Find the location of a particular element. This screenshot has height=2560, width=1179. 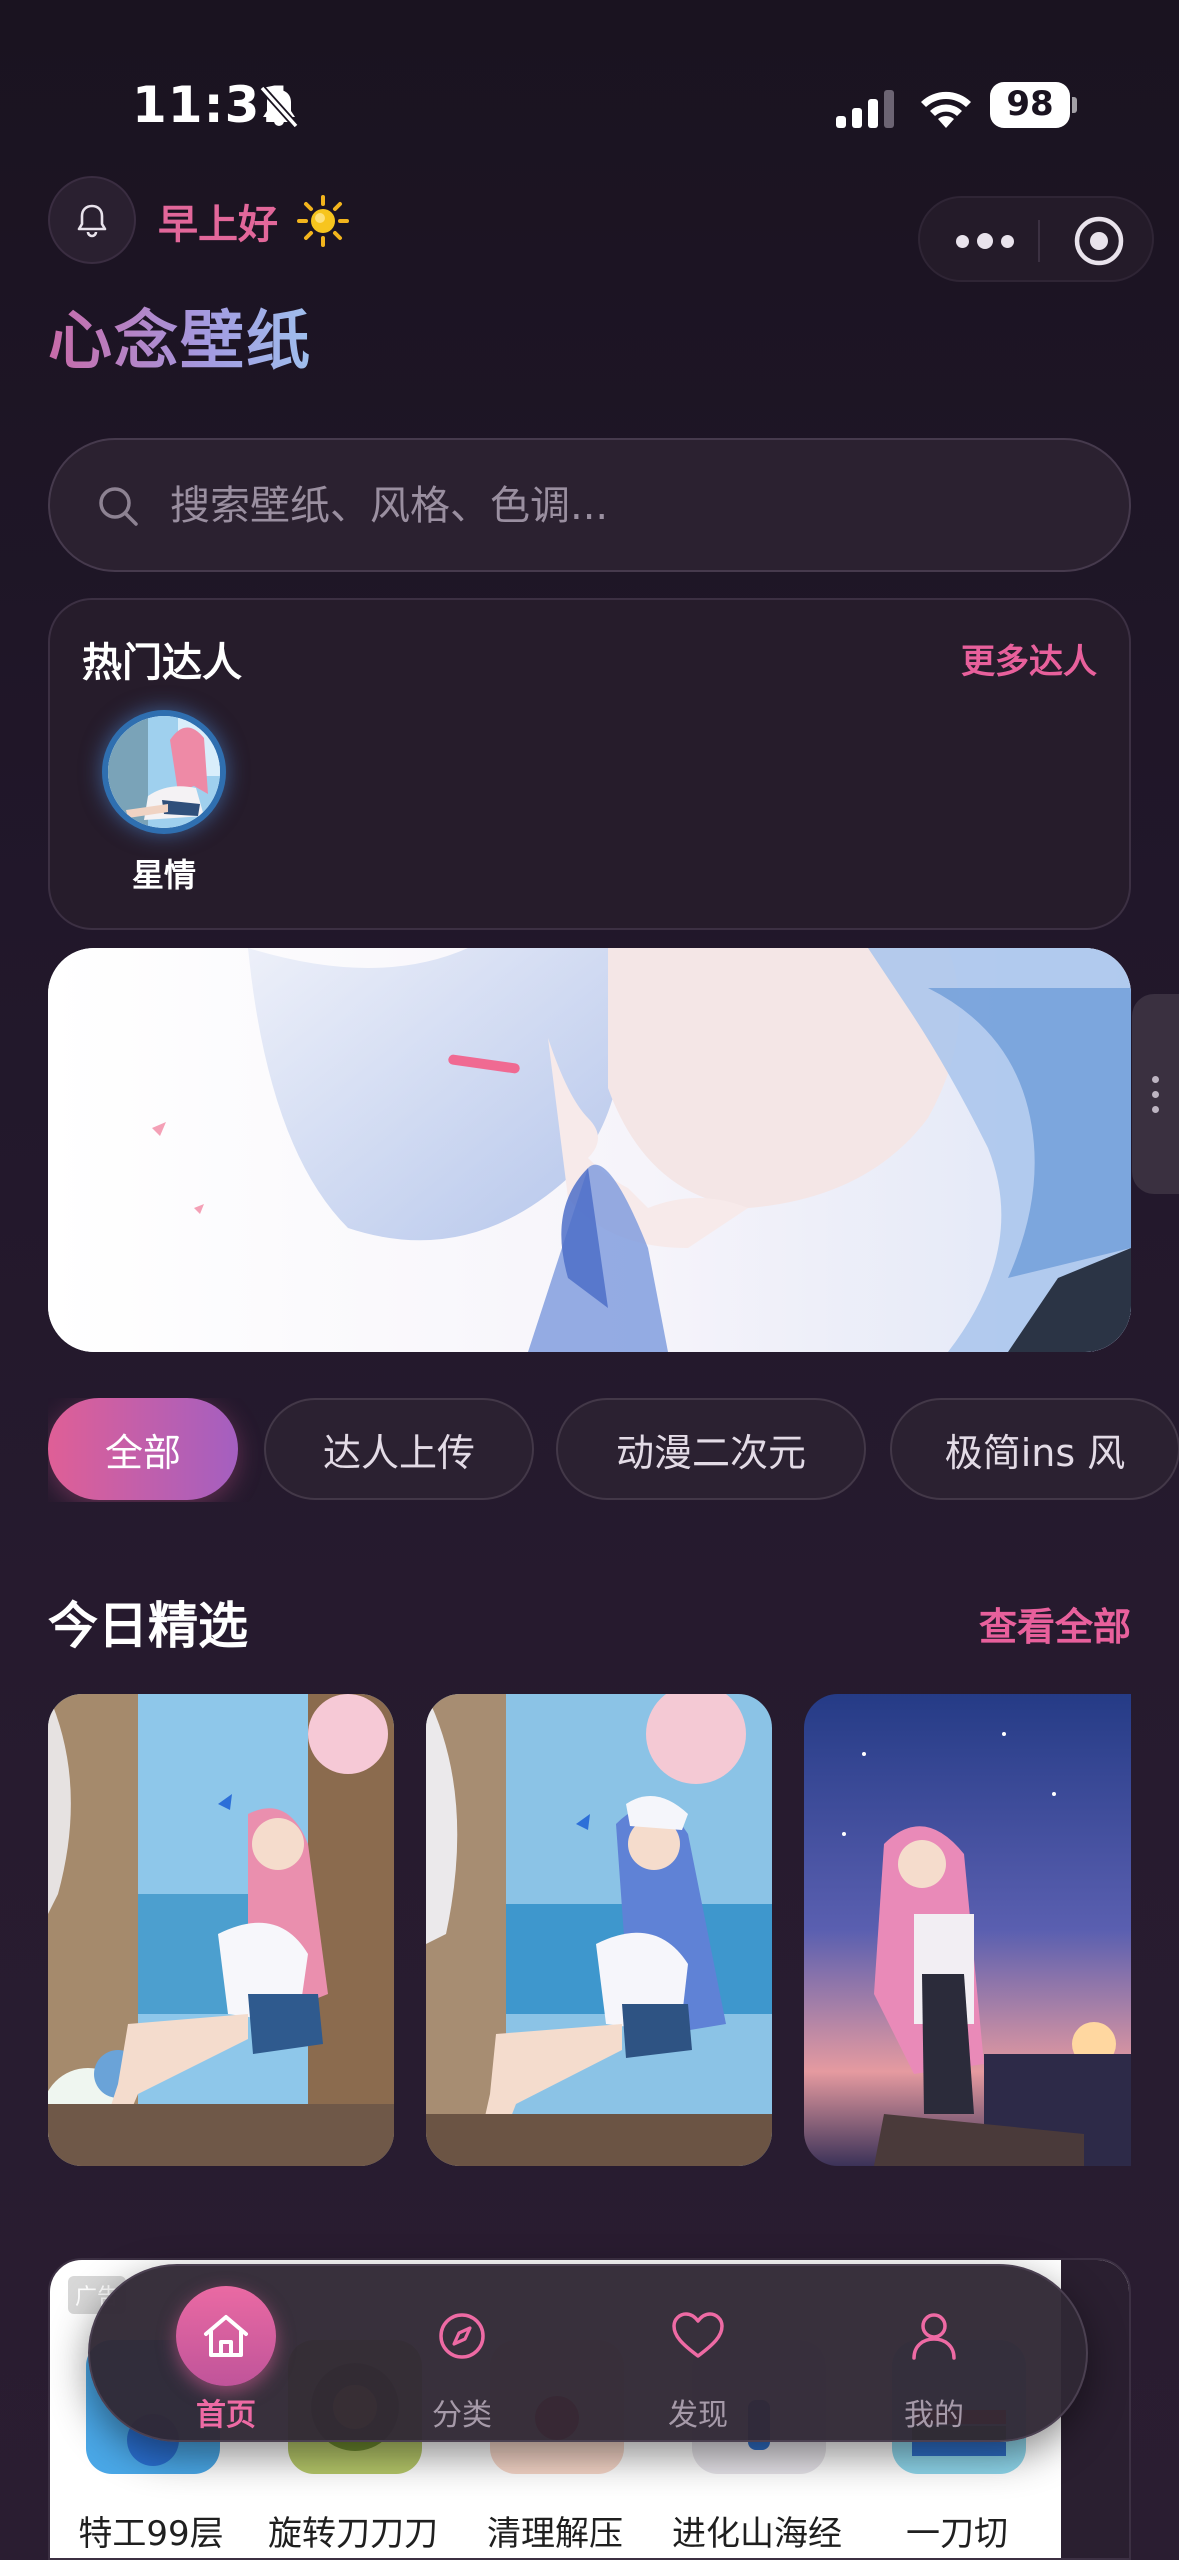

chip-anime: 动漫二次元 is located at coordinates (711, 1449).